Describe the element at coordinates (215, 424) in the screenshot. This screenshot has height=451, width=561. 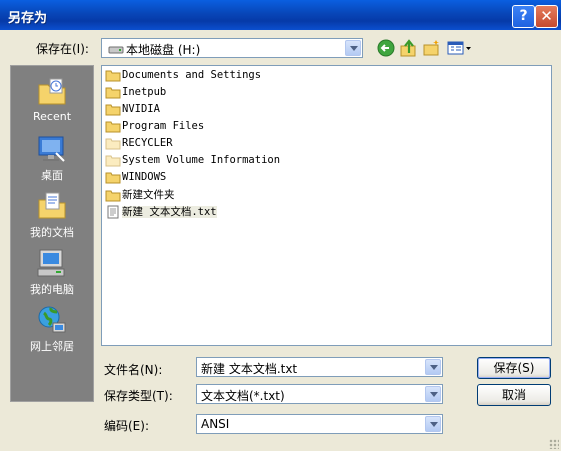
I see `encoding-value: ANSI` at that location.